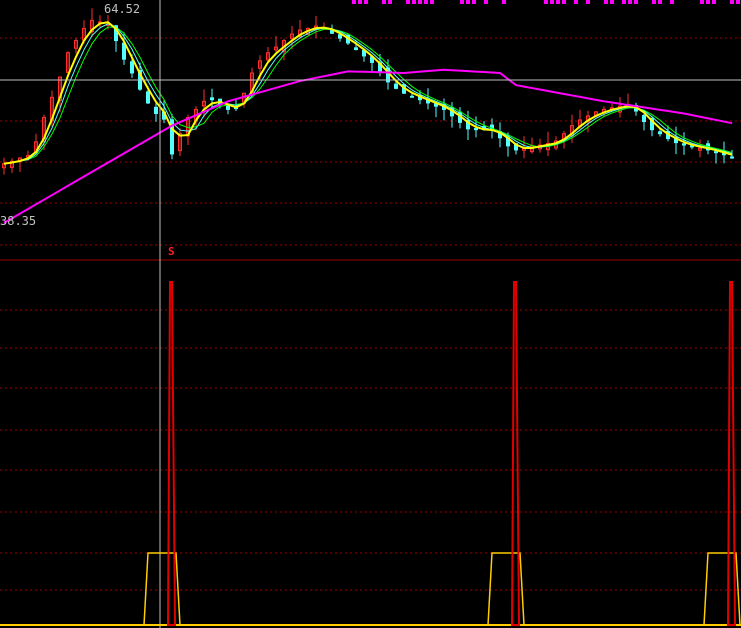  I want to click on price-high-label: 64.52, so click(122, 9).